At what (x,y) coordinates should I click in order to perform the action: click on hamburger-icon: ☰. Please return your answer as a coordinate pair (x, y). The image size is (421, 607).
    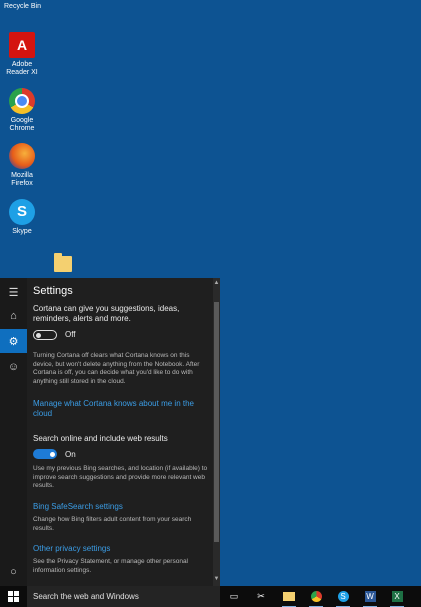
    Looking at the image, I should click on (13, 292).